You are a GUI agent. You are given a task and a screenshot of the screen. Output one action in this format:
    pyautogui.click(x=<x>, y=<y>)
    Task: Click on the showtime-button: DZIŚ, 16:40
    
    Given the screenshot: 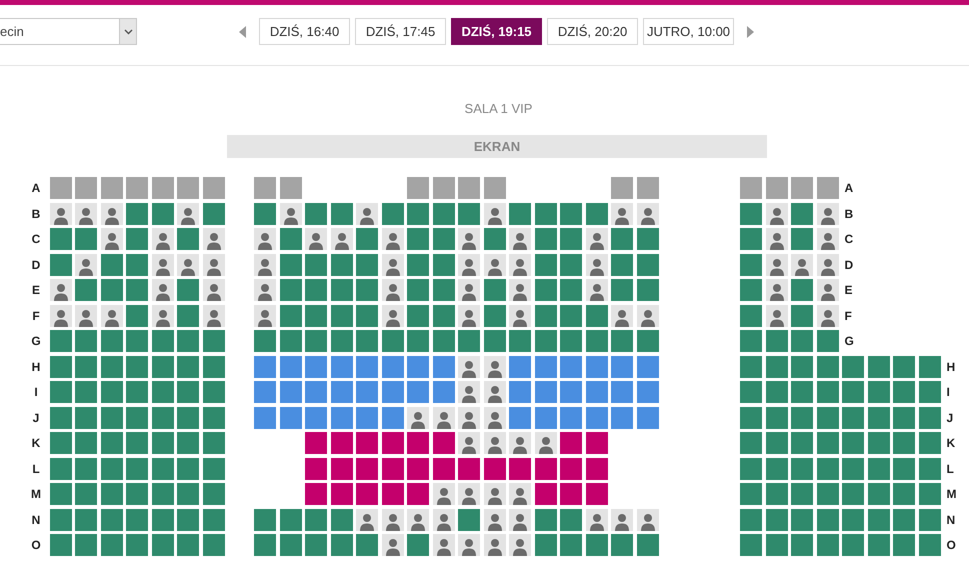 What is the action you would take?
    pyautogui.click(x=304, y=31)
    